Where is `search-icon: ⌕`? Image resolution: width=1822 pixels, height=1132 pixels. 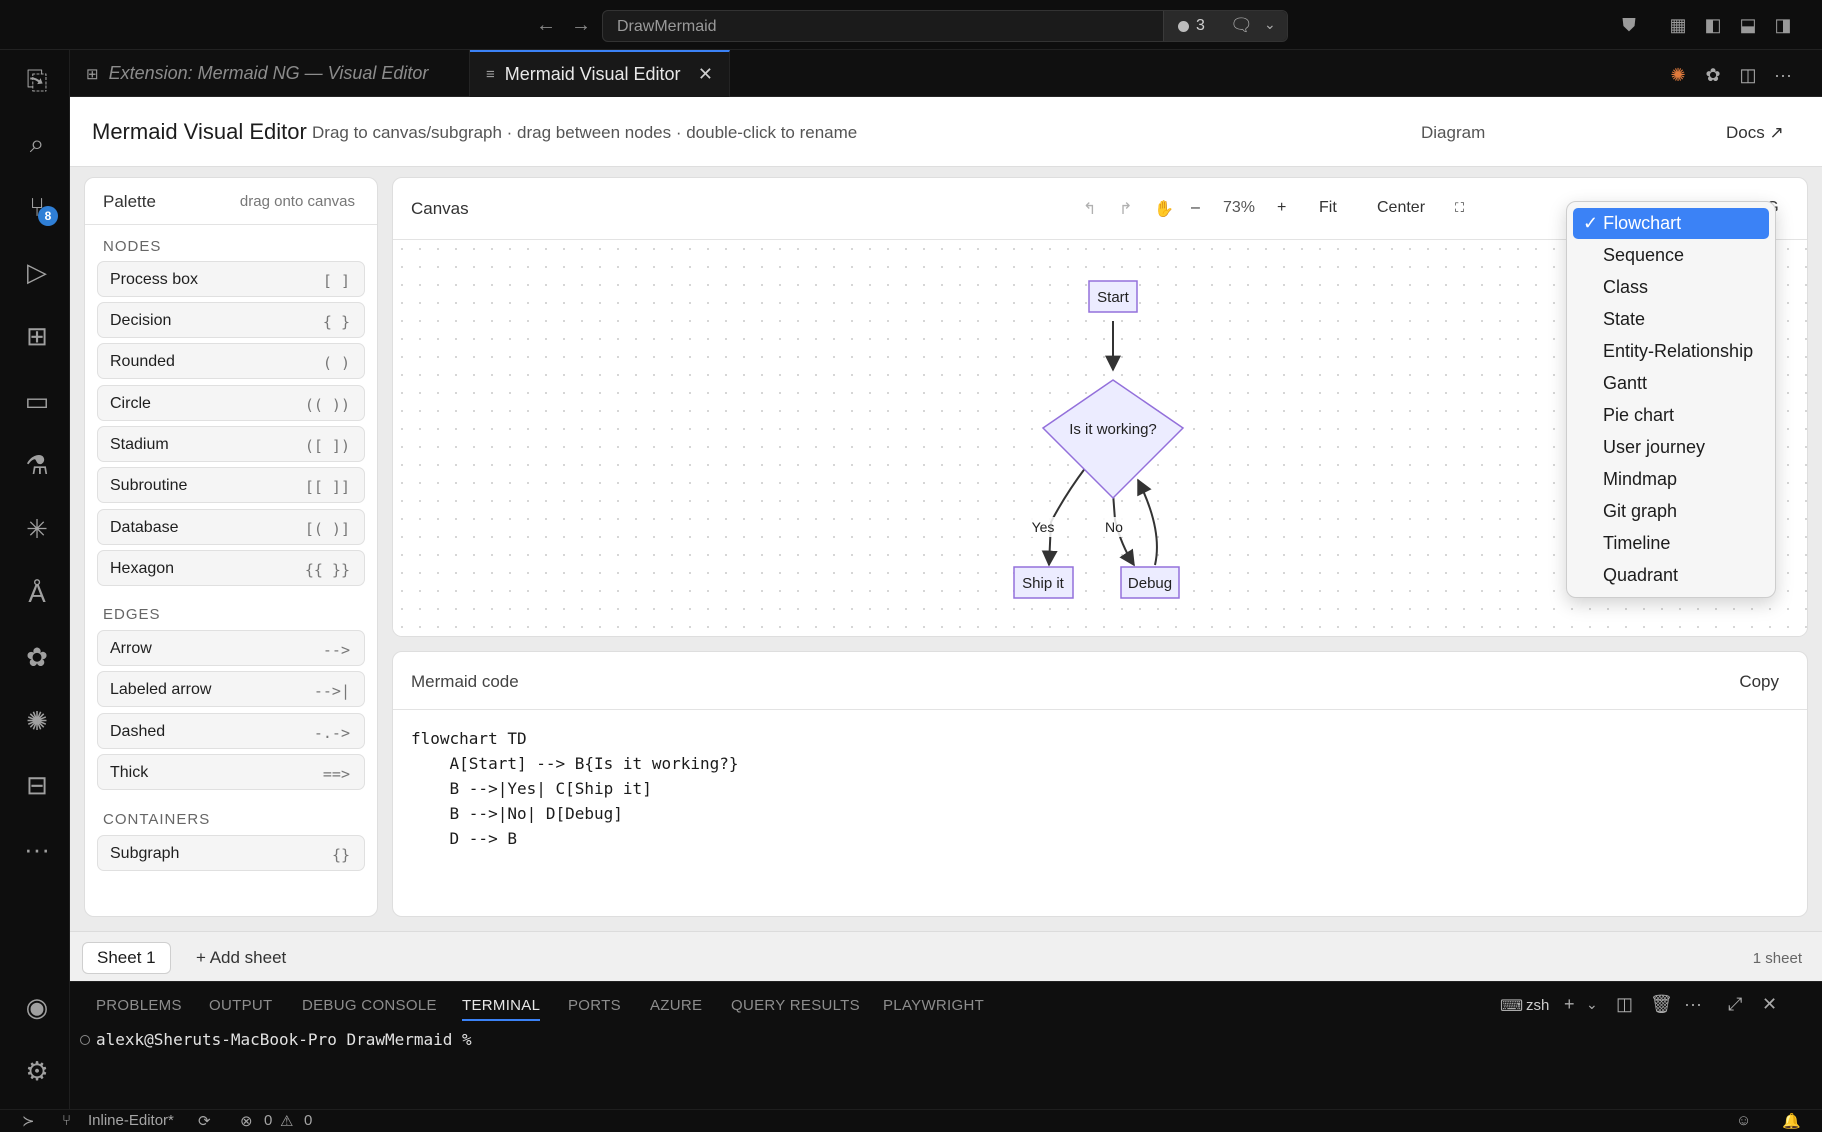
search-icon: ⌕ is located at coordinates (37, 143).